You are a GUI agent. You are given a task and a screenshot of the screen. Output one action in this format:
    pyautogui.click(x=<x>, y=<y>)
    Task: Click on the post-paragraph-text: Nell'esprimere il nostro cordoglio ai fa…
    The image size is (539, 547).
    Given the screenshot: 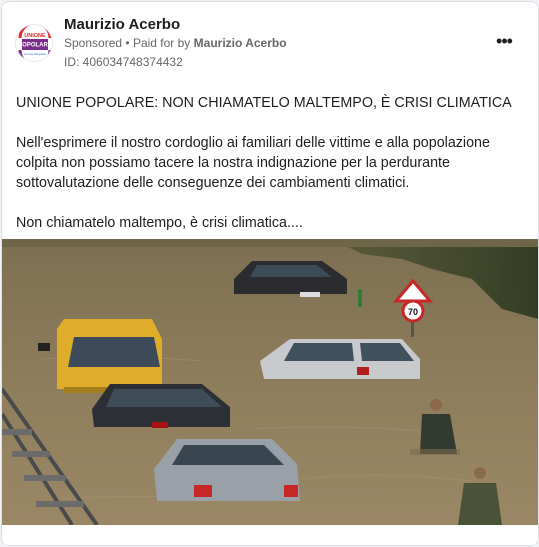 What is the action you would take?
    pyautogui.click(x=253, y=163)
    